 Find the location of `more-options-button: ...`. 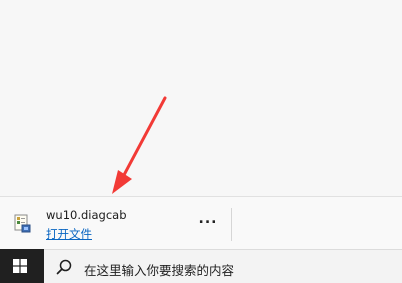

more-options-button: ... is located at coordinates (208, 221).